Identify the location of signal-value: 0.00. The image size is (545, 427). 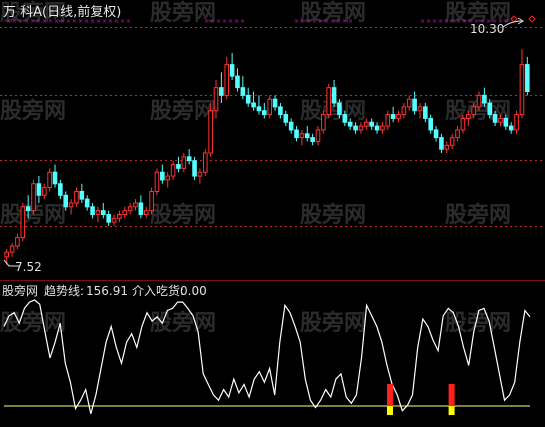
(193, 291).